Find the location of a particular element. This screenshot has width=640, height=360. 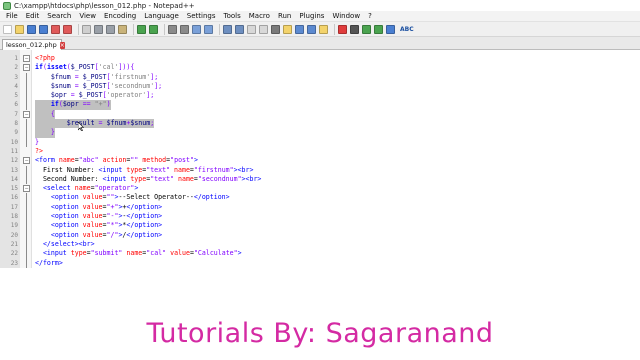

folder-workspace-icon is located at coordinates (323, 29).